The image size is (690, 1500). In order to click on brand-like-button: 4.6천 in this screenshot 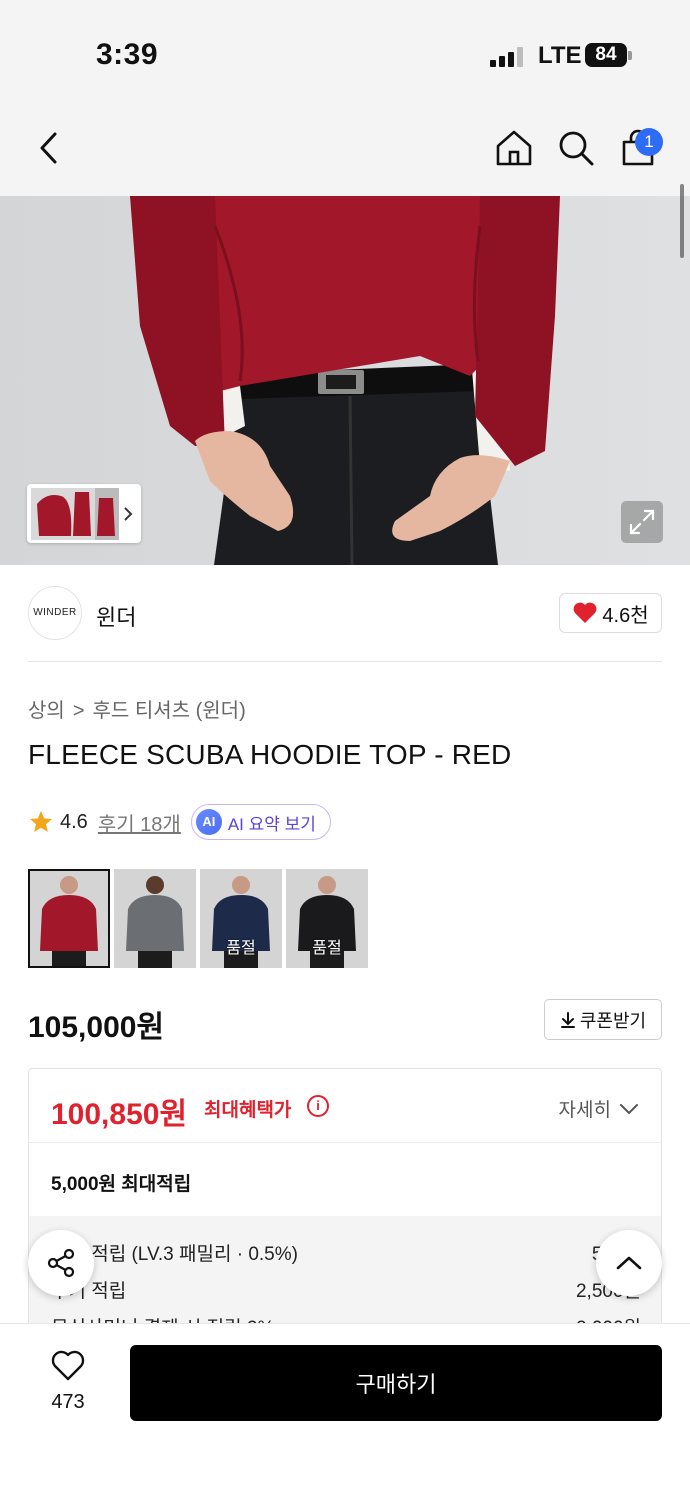, I will do `click(610, 613)`.